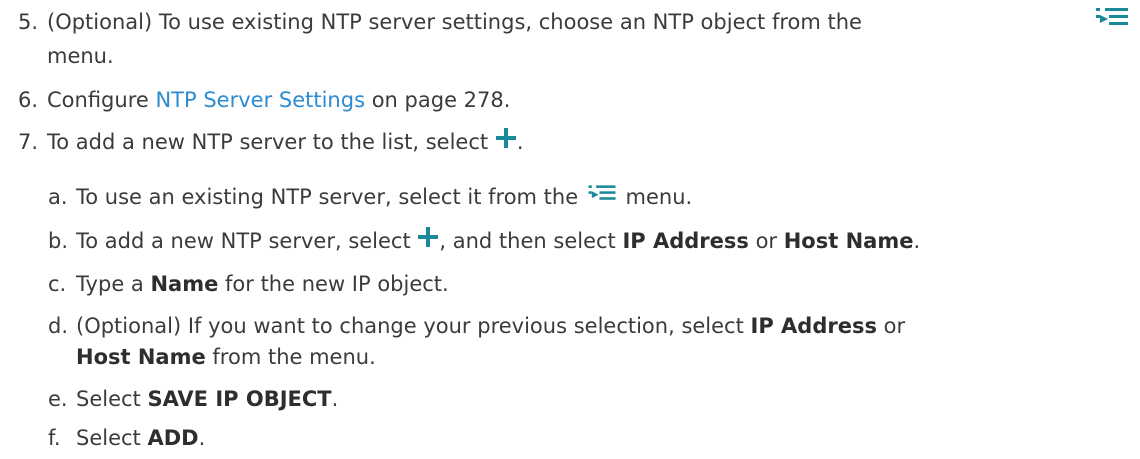  What do you see at coordinates (28, 22) in the screenshot?
I see `step-number: 5.` at bounding box center [28, 22].